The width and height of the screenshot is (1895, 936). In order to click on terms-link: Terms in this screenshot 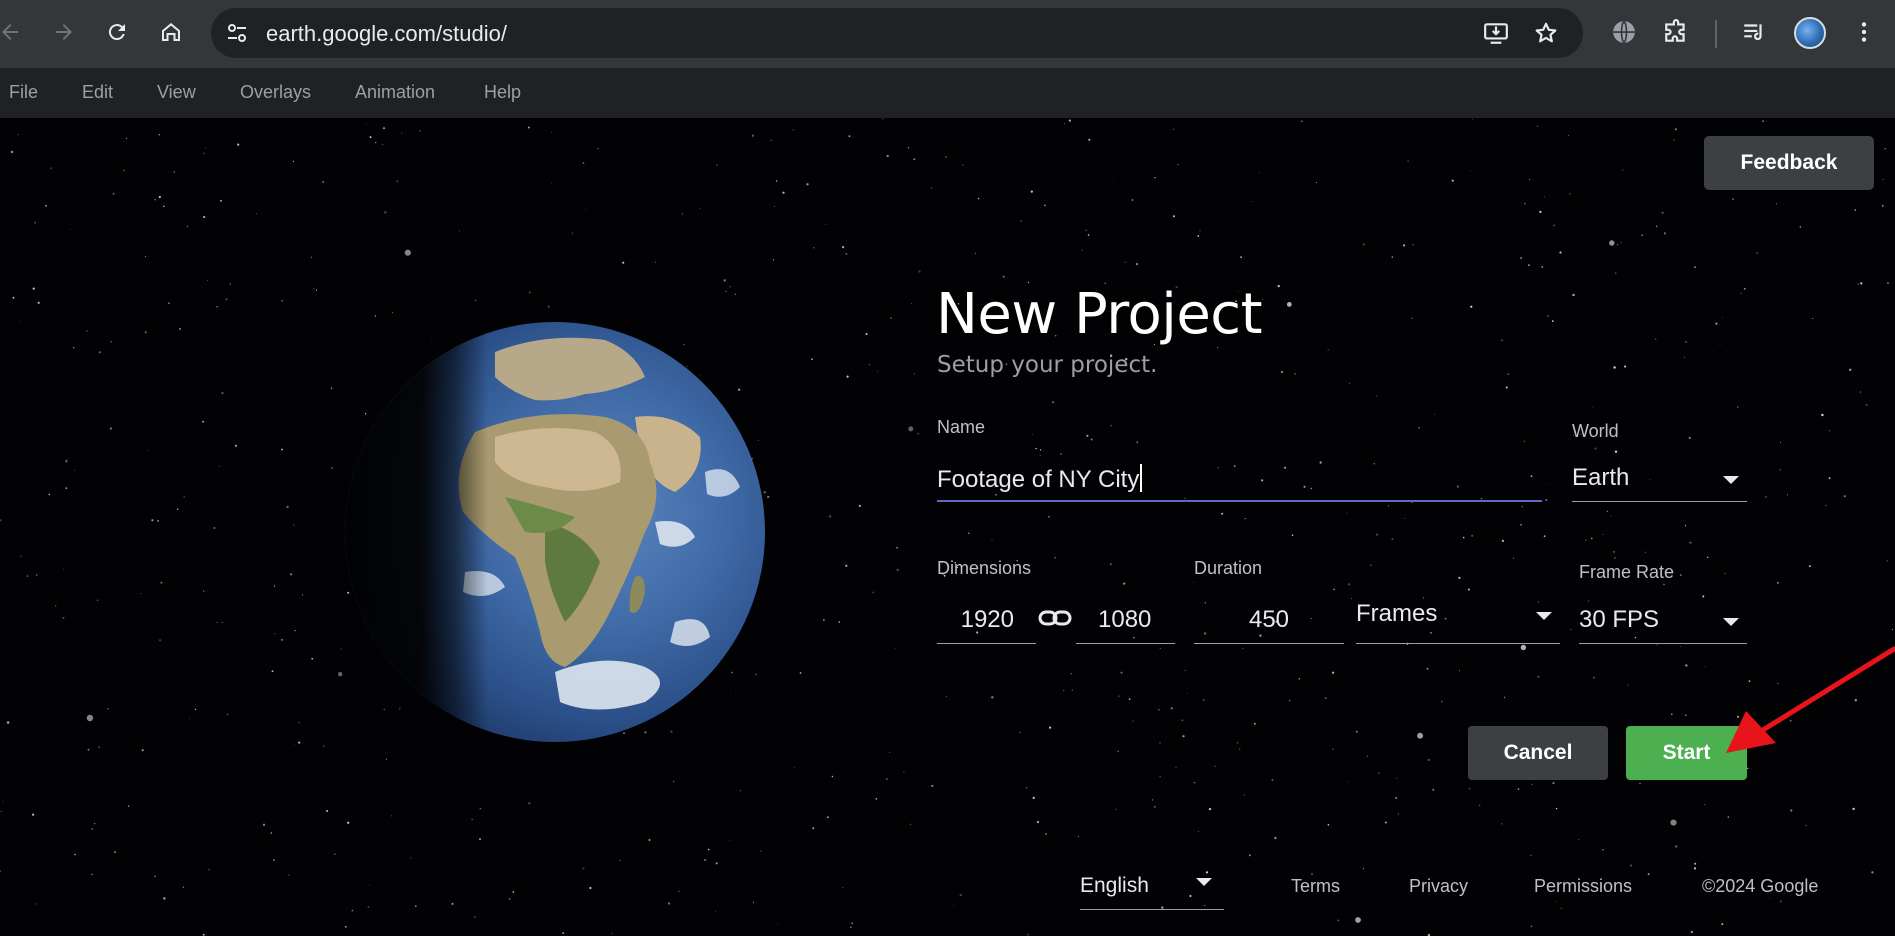, I will do `click(1315, 886)`.